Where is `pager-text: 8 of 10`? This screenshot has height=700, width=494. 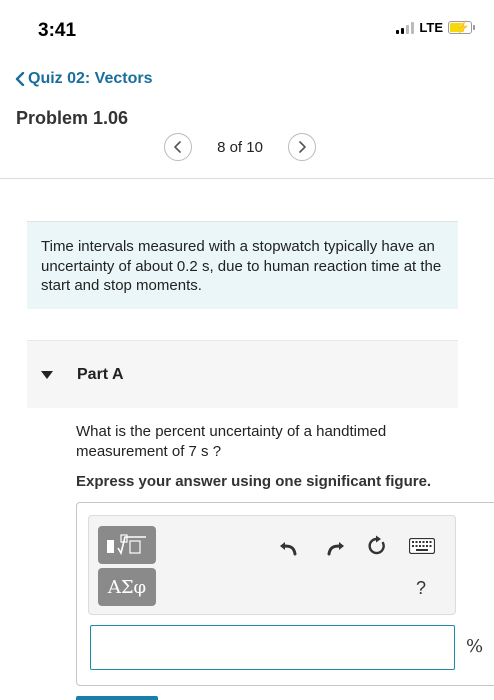 pager-text: 8 of 10 is located at coordinates (240, 147).